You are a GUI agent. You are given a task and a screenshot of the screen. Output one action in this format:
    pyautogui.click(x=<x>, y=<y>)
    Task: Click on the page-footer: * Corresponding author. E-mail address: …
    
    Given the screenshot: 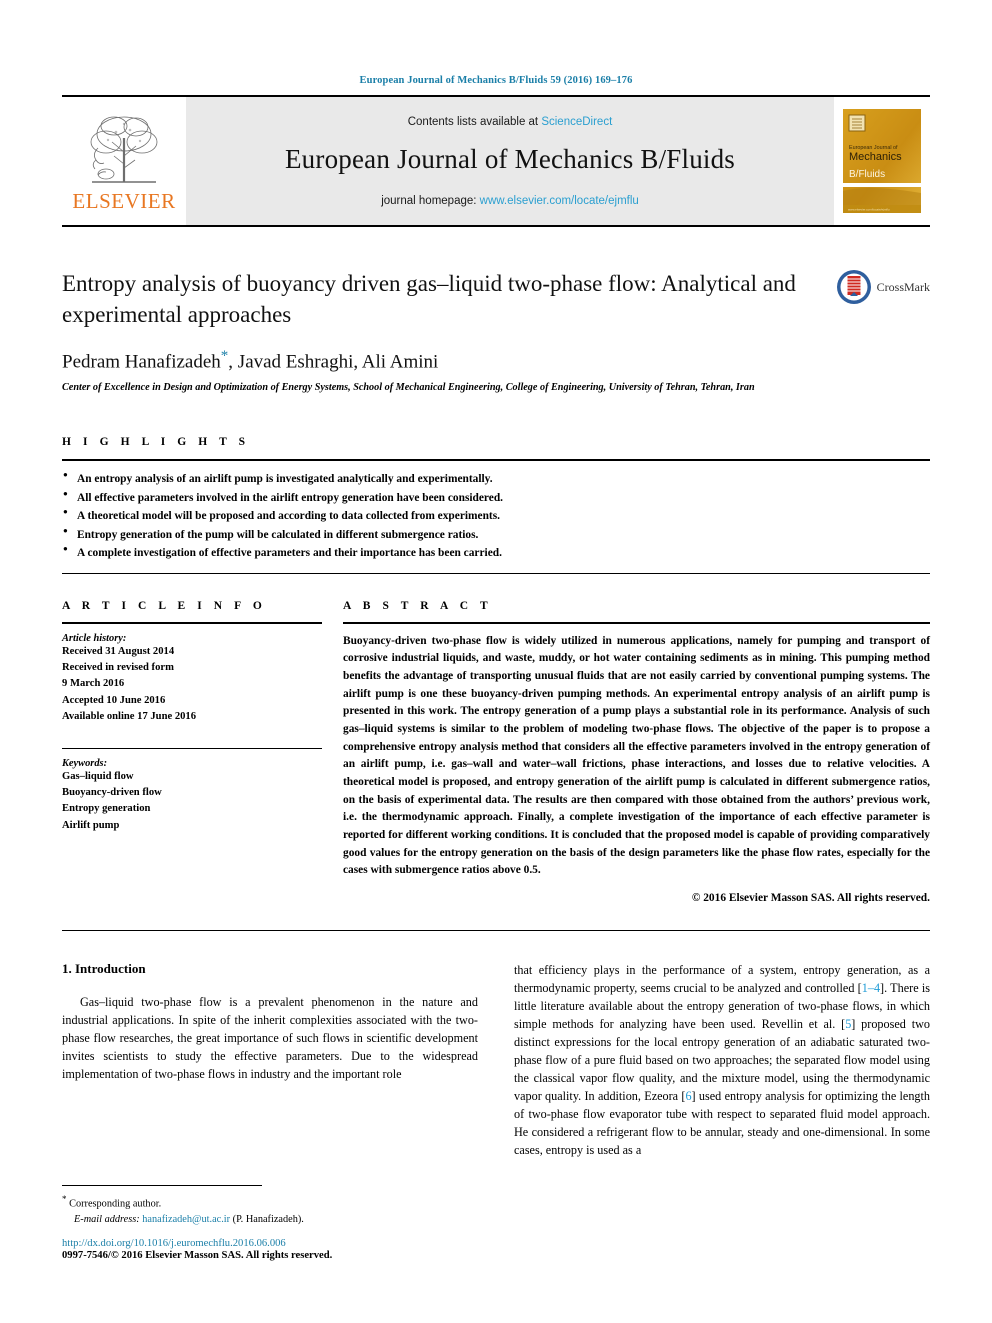 What is the action you would take?
    pyautogui.click(x=272, y=1222)
    